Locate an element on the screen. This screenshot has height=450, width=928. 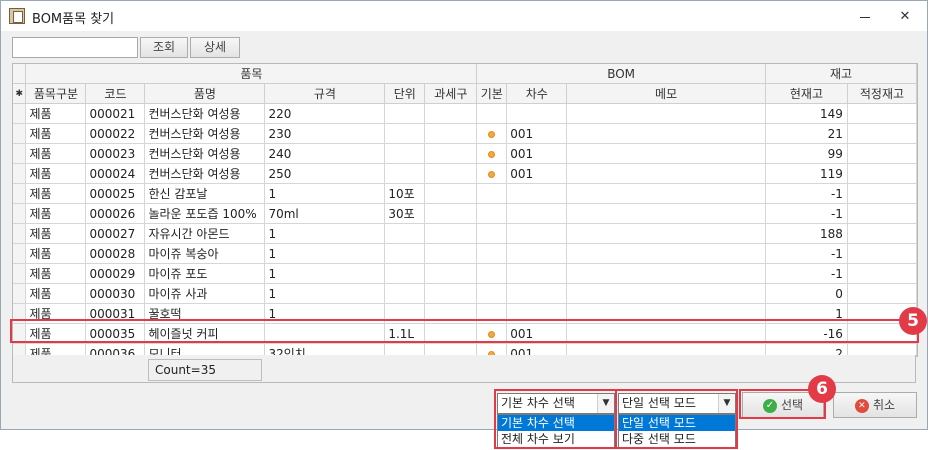
column-header: 단위 is located at coordinates (405, 93).